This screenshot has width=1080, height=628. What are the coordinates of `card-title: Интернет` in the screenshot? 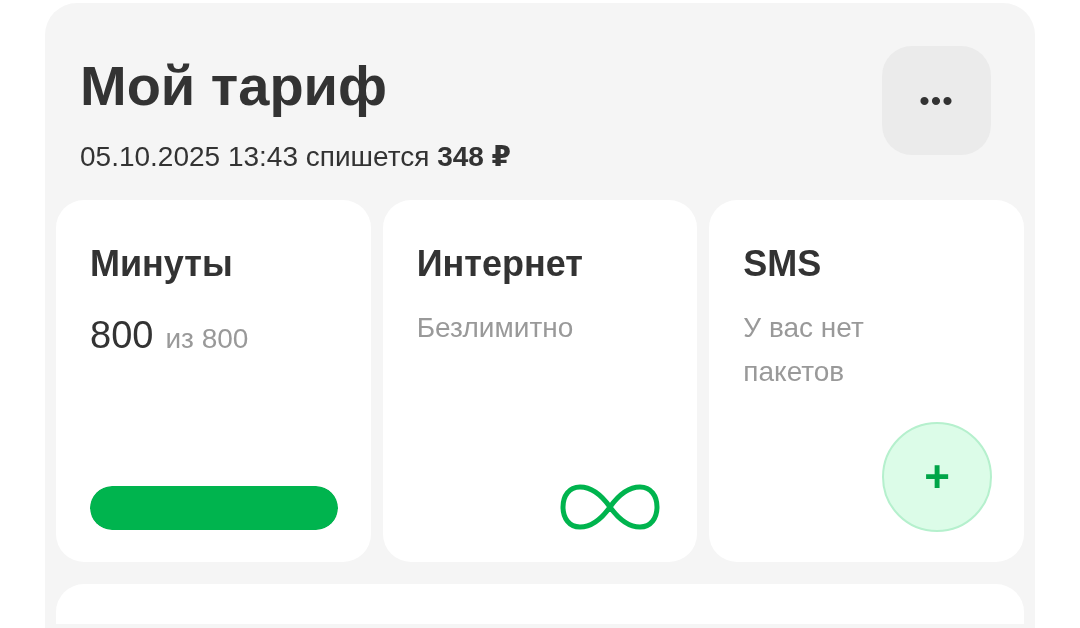 It's located at (500, 264).